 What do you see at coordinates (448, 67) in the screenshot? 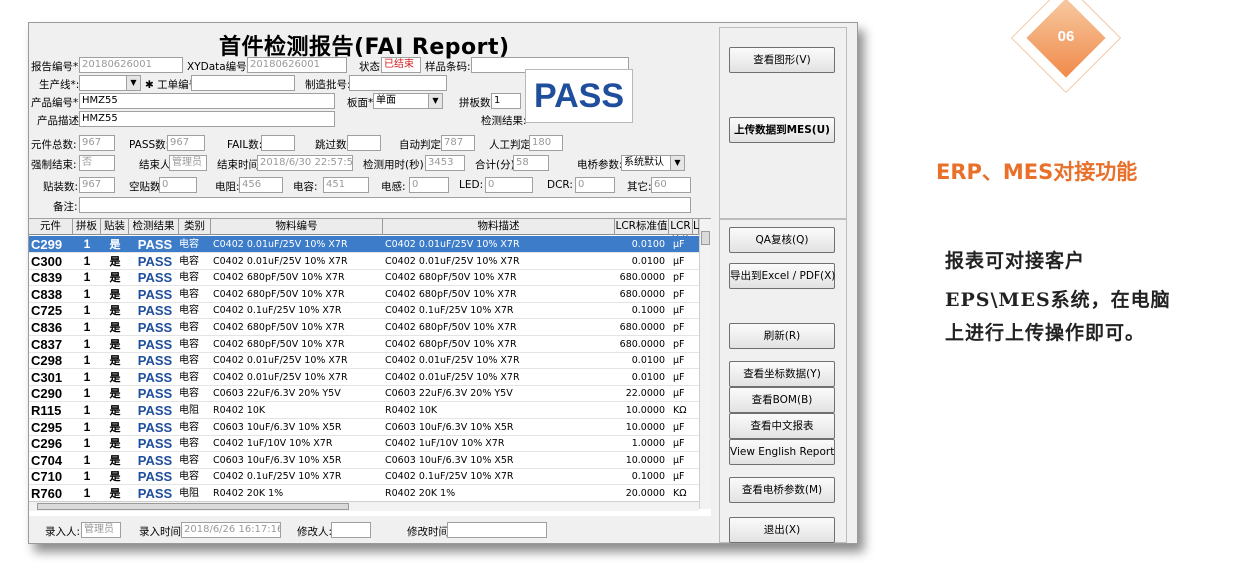
I see `sample-label: 样品条码:` at bounding box center [448, 67].